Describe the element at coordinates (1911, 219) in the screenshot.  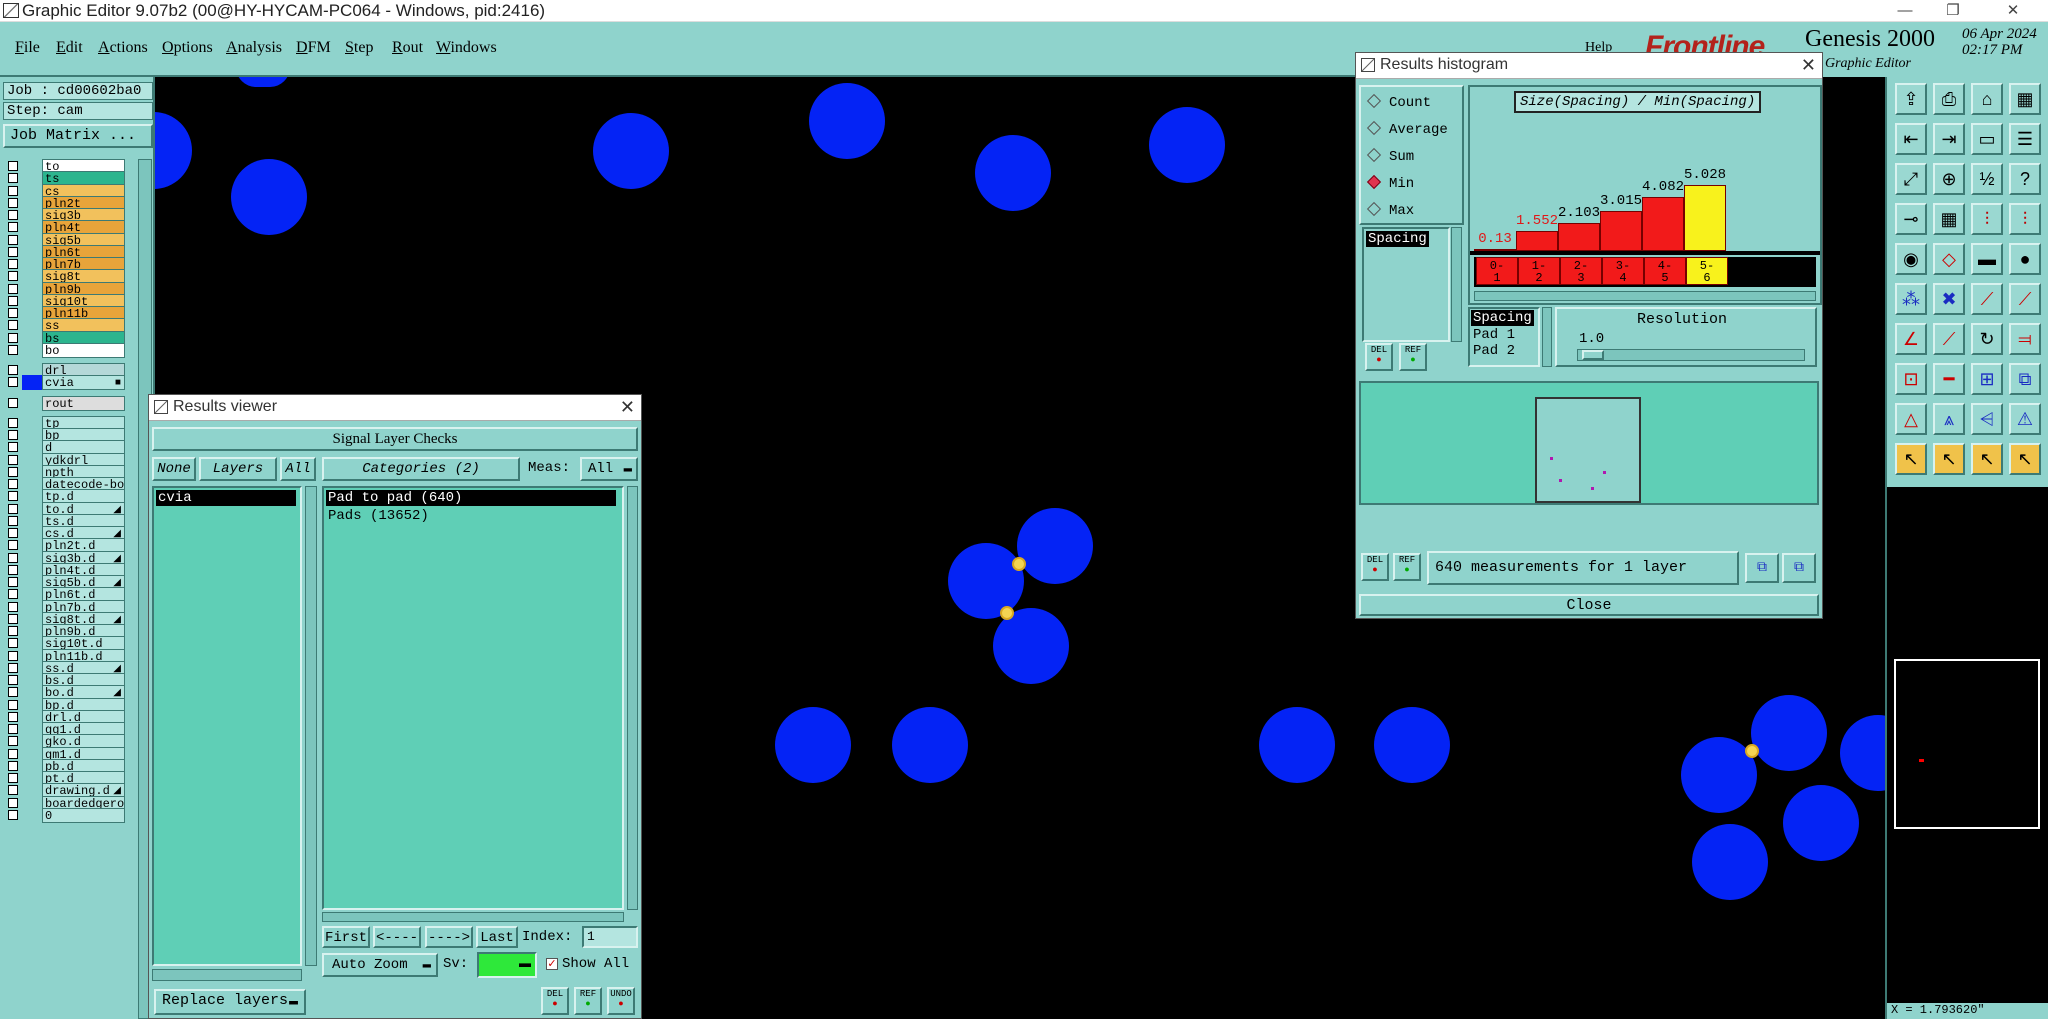
I see `measure-icon: ⊸` at that location.